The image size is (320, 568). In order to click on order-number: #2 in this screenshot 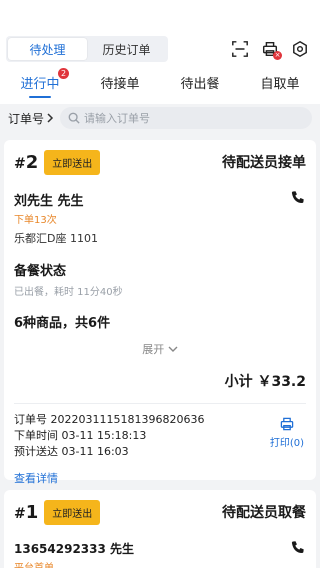, I will do `click(26, 162)`.